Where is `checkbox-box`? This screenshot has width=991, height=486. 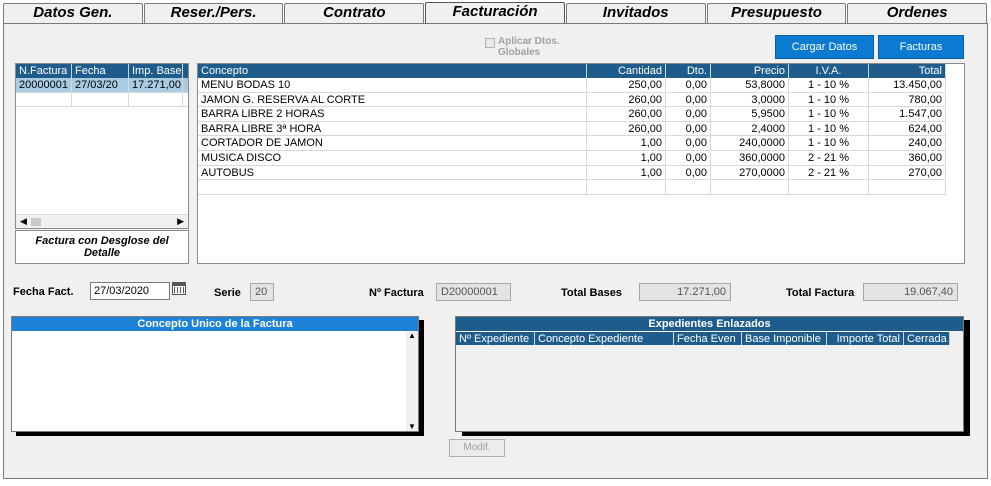 checkbox-box is located at coordinates (490, 43).